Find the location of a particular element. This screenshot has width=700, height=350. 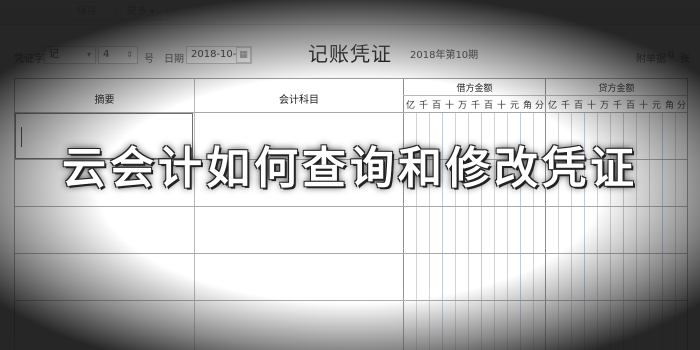

column-header-account: 会计科目 is located at coordinates (299, 100).